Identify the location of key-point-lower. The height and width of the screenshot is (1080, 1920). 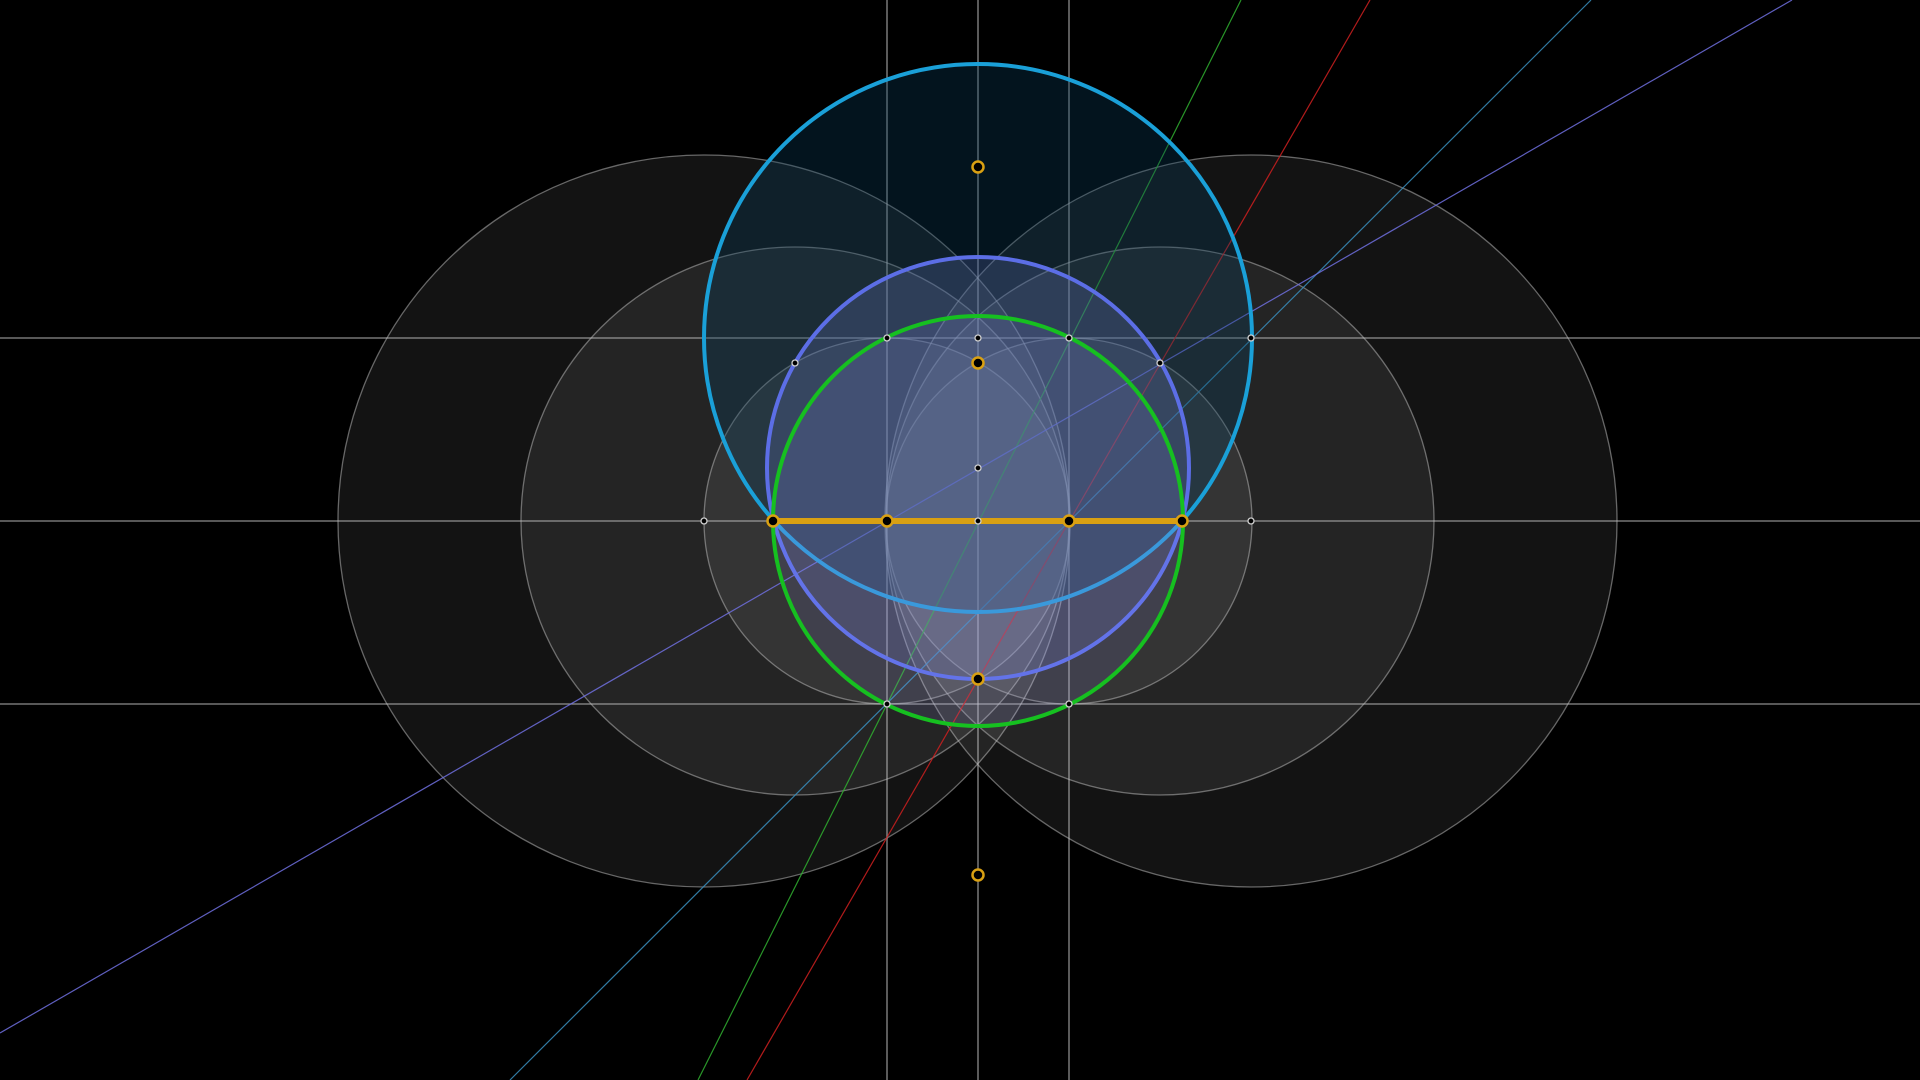
(978, 679).